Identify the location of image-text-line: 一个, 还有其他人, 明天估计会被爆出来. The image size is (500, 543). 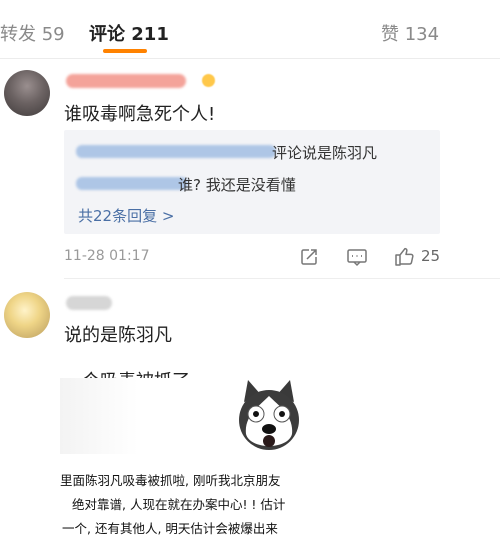
(170, 528).